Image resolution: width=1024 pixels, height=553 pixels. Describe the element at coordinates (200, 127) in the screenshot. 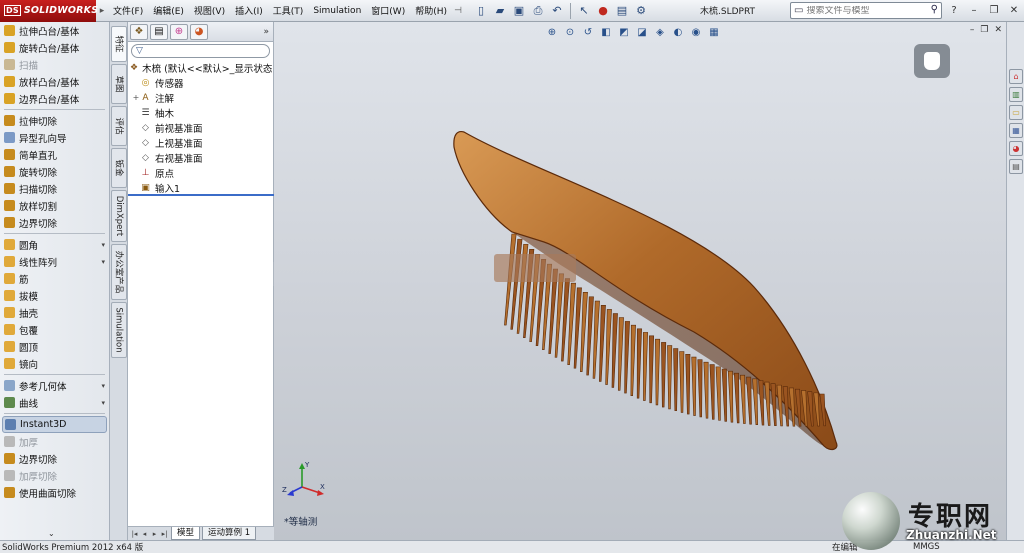

I see `tree-item: ◇ 前视基准面` at that location.